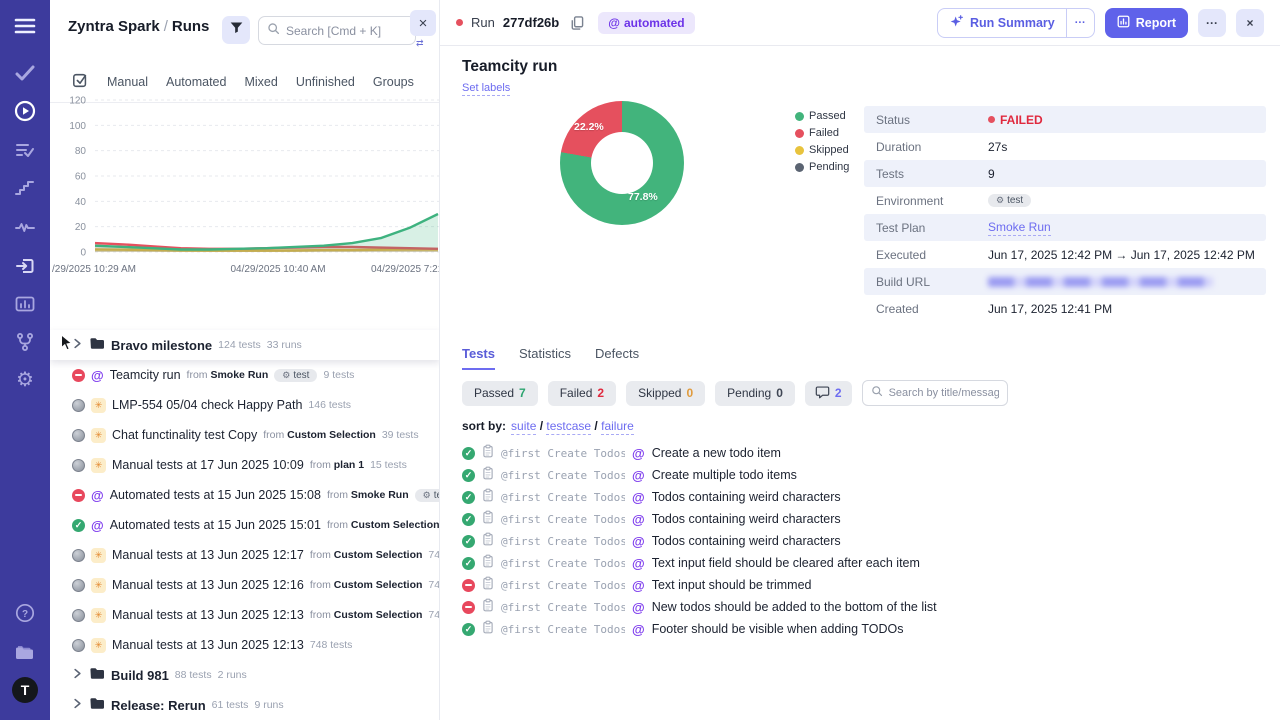 Image resolution: width=1280 pixels, height=720 pixels. What do you see at coordinates (617, 427) in the screenshot?
I see `sort-by-failure: failure` at bounding box center [617, 427].